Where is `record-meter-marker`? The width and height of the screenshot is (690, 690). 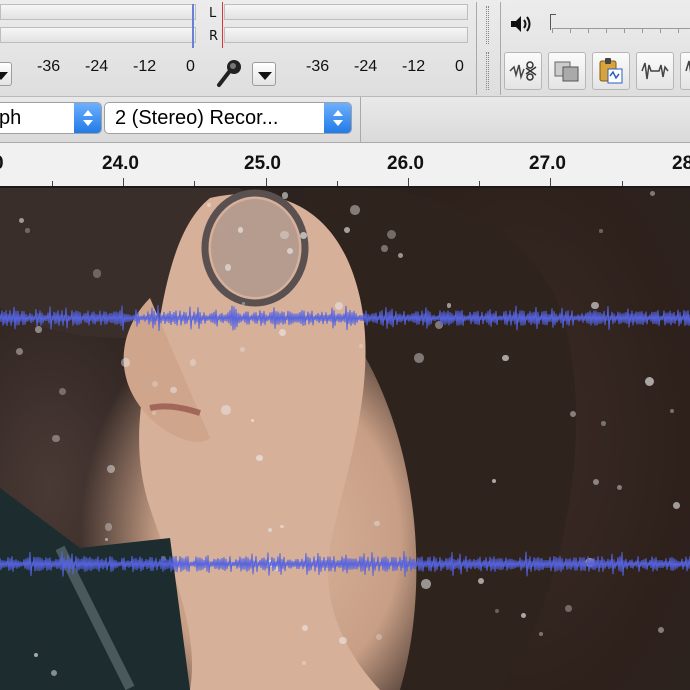
record-meter-marker is located at coordinates (222, 25).